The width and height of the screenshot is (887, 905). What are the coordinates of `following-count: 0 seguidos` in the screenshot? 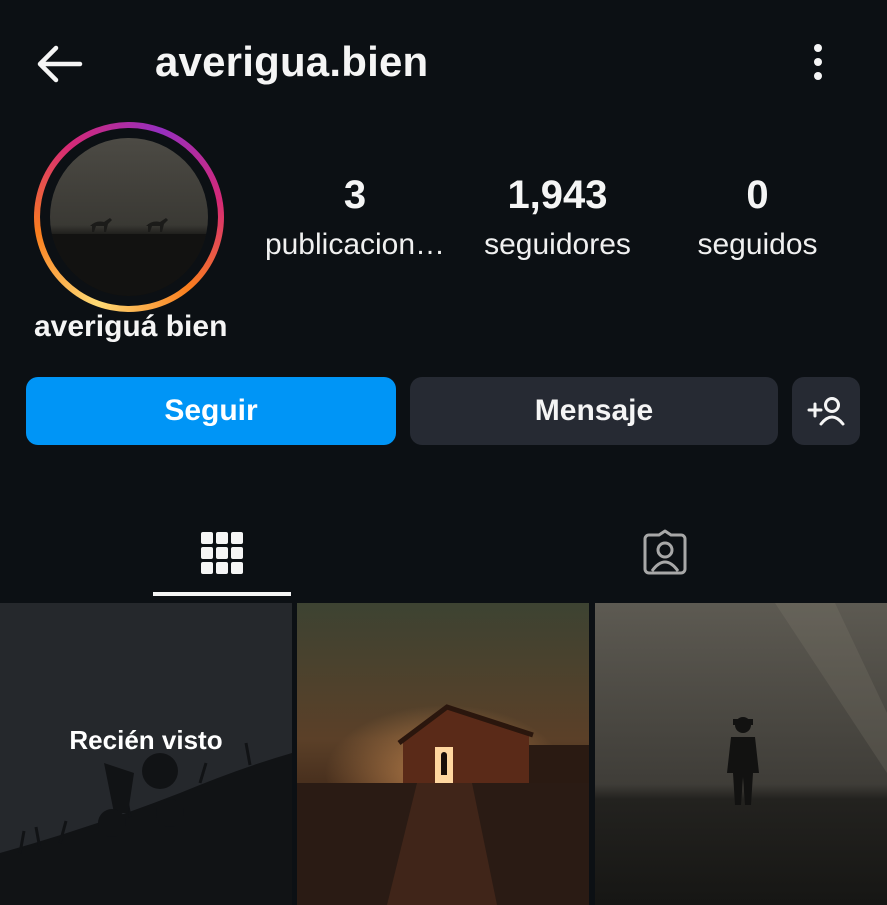 It's located at (757, 218).